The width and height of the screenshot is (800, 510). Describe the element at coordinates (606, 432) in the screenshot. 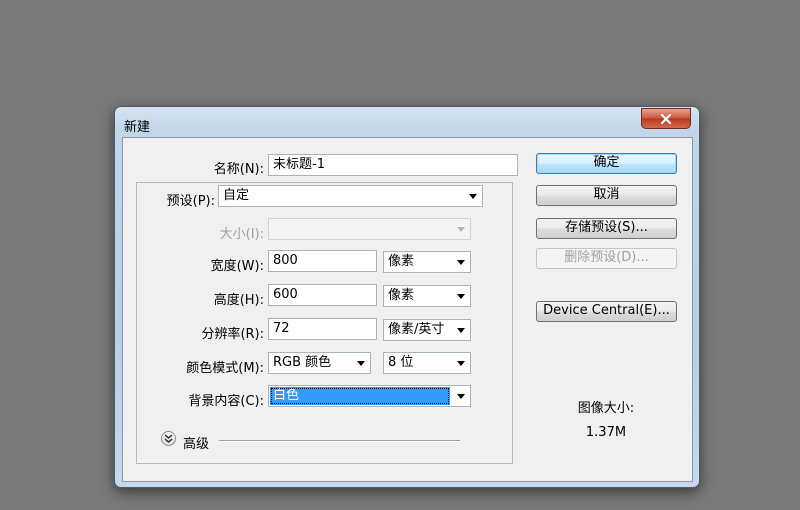

I see `image-size-value: 1.37M` at that location.